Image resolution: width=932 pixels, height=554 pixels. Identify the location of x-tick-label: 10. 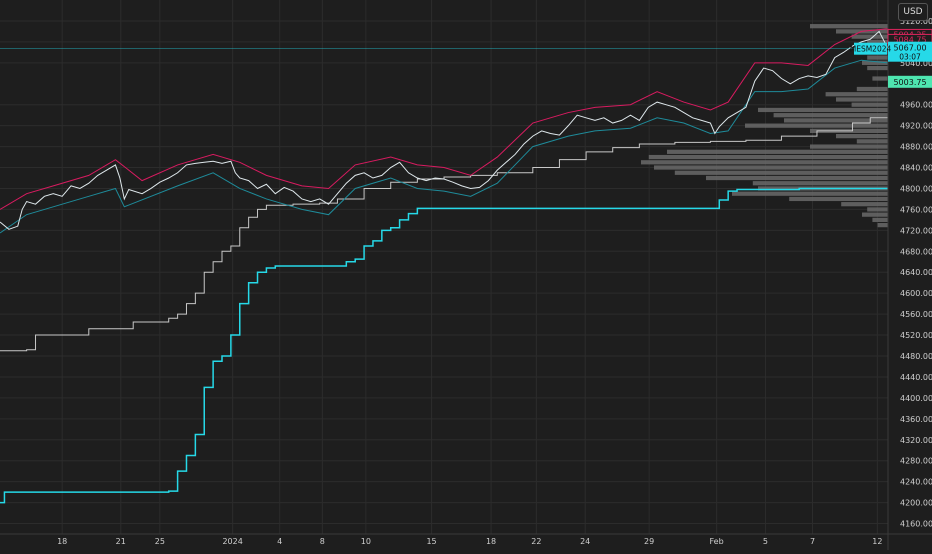
(366, 541).